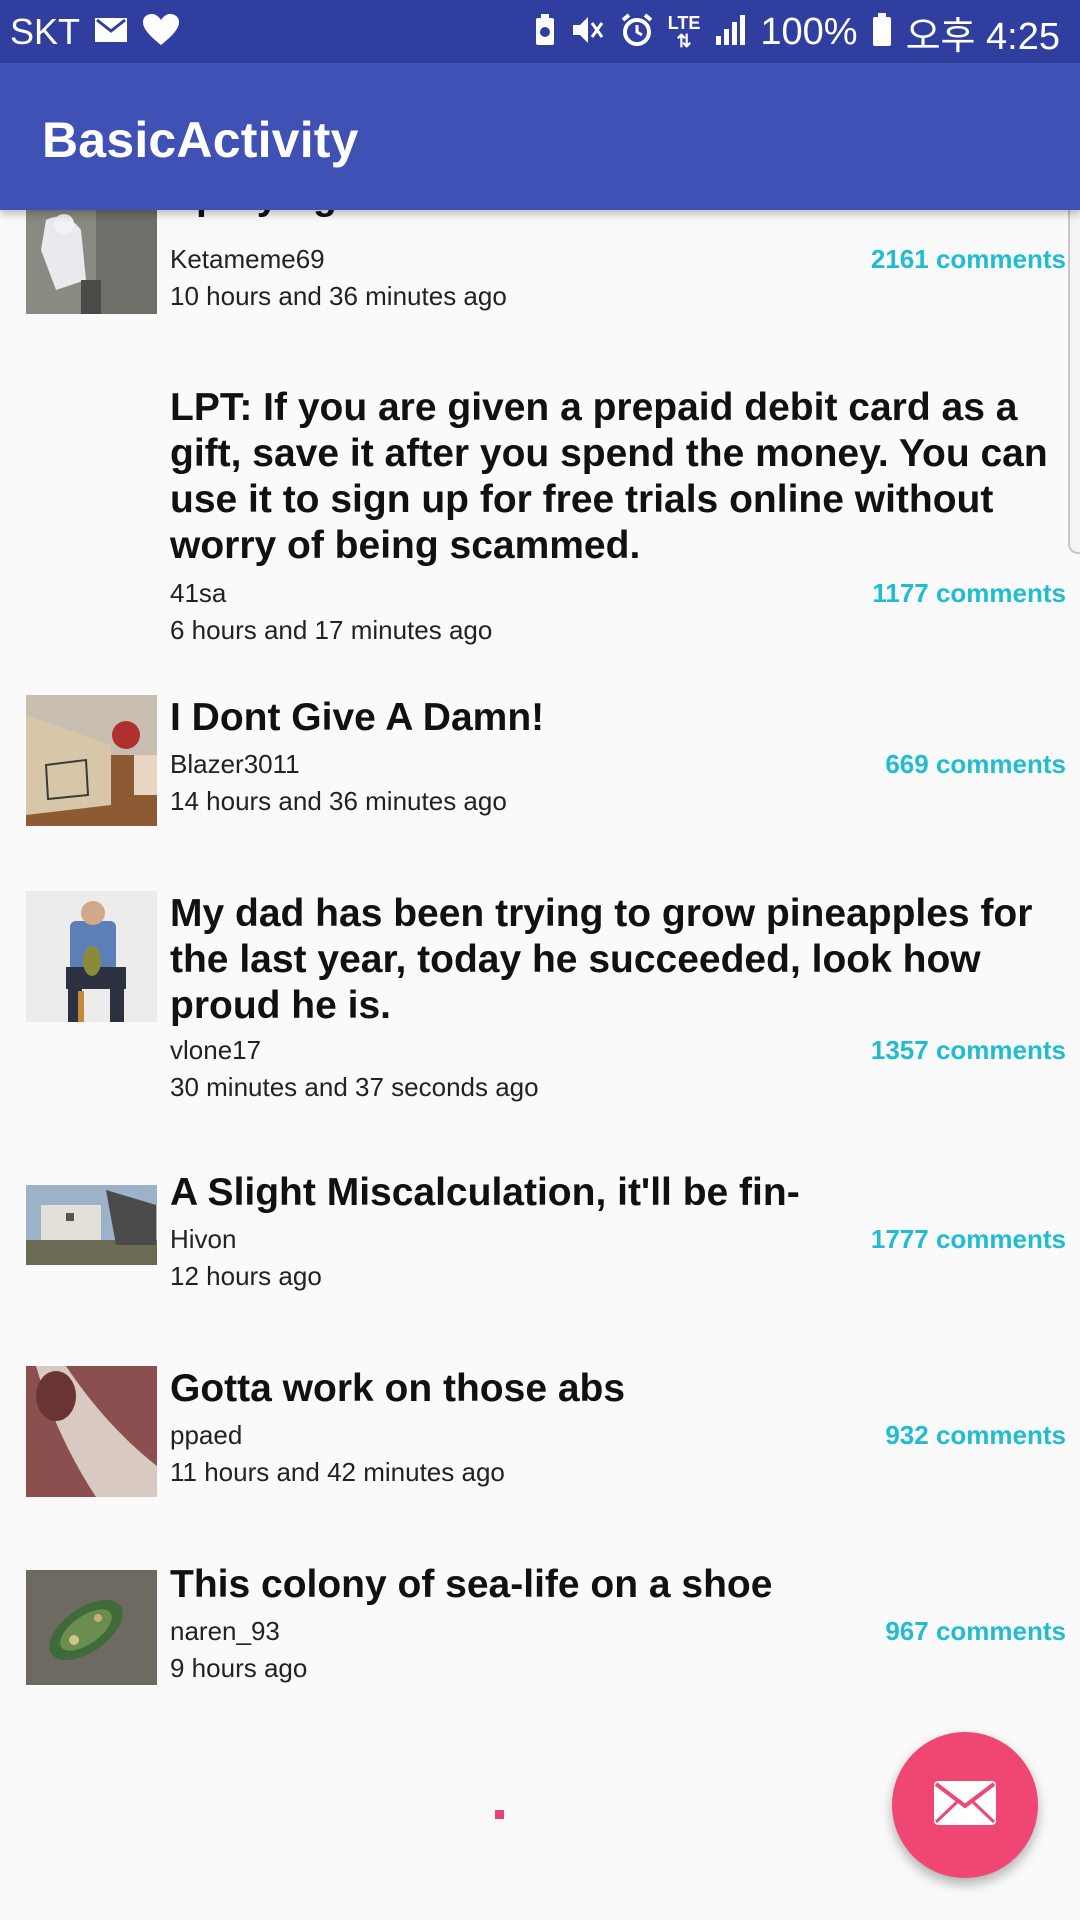  I want to click on signal-icon, so click(730, 32).